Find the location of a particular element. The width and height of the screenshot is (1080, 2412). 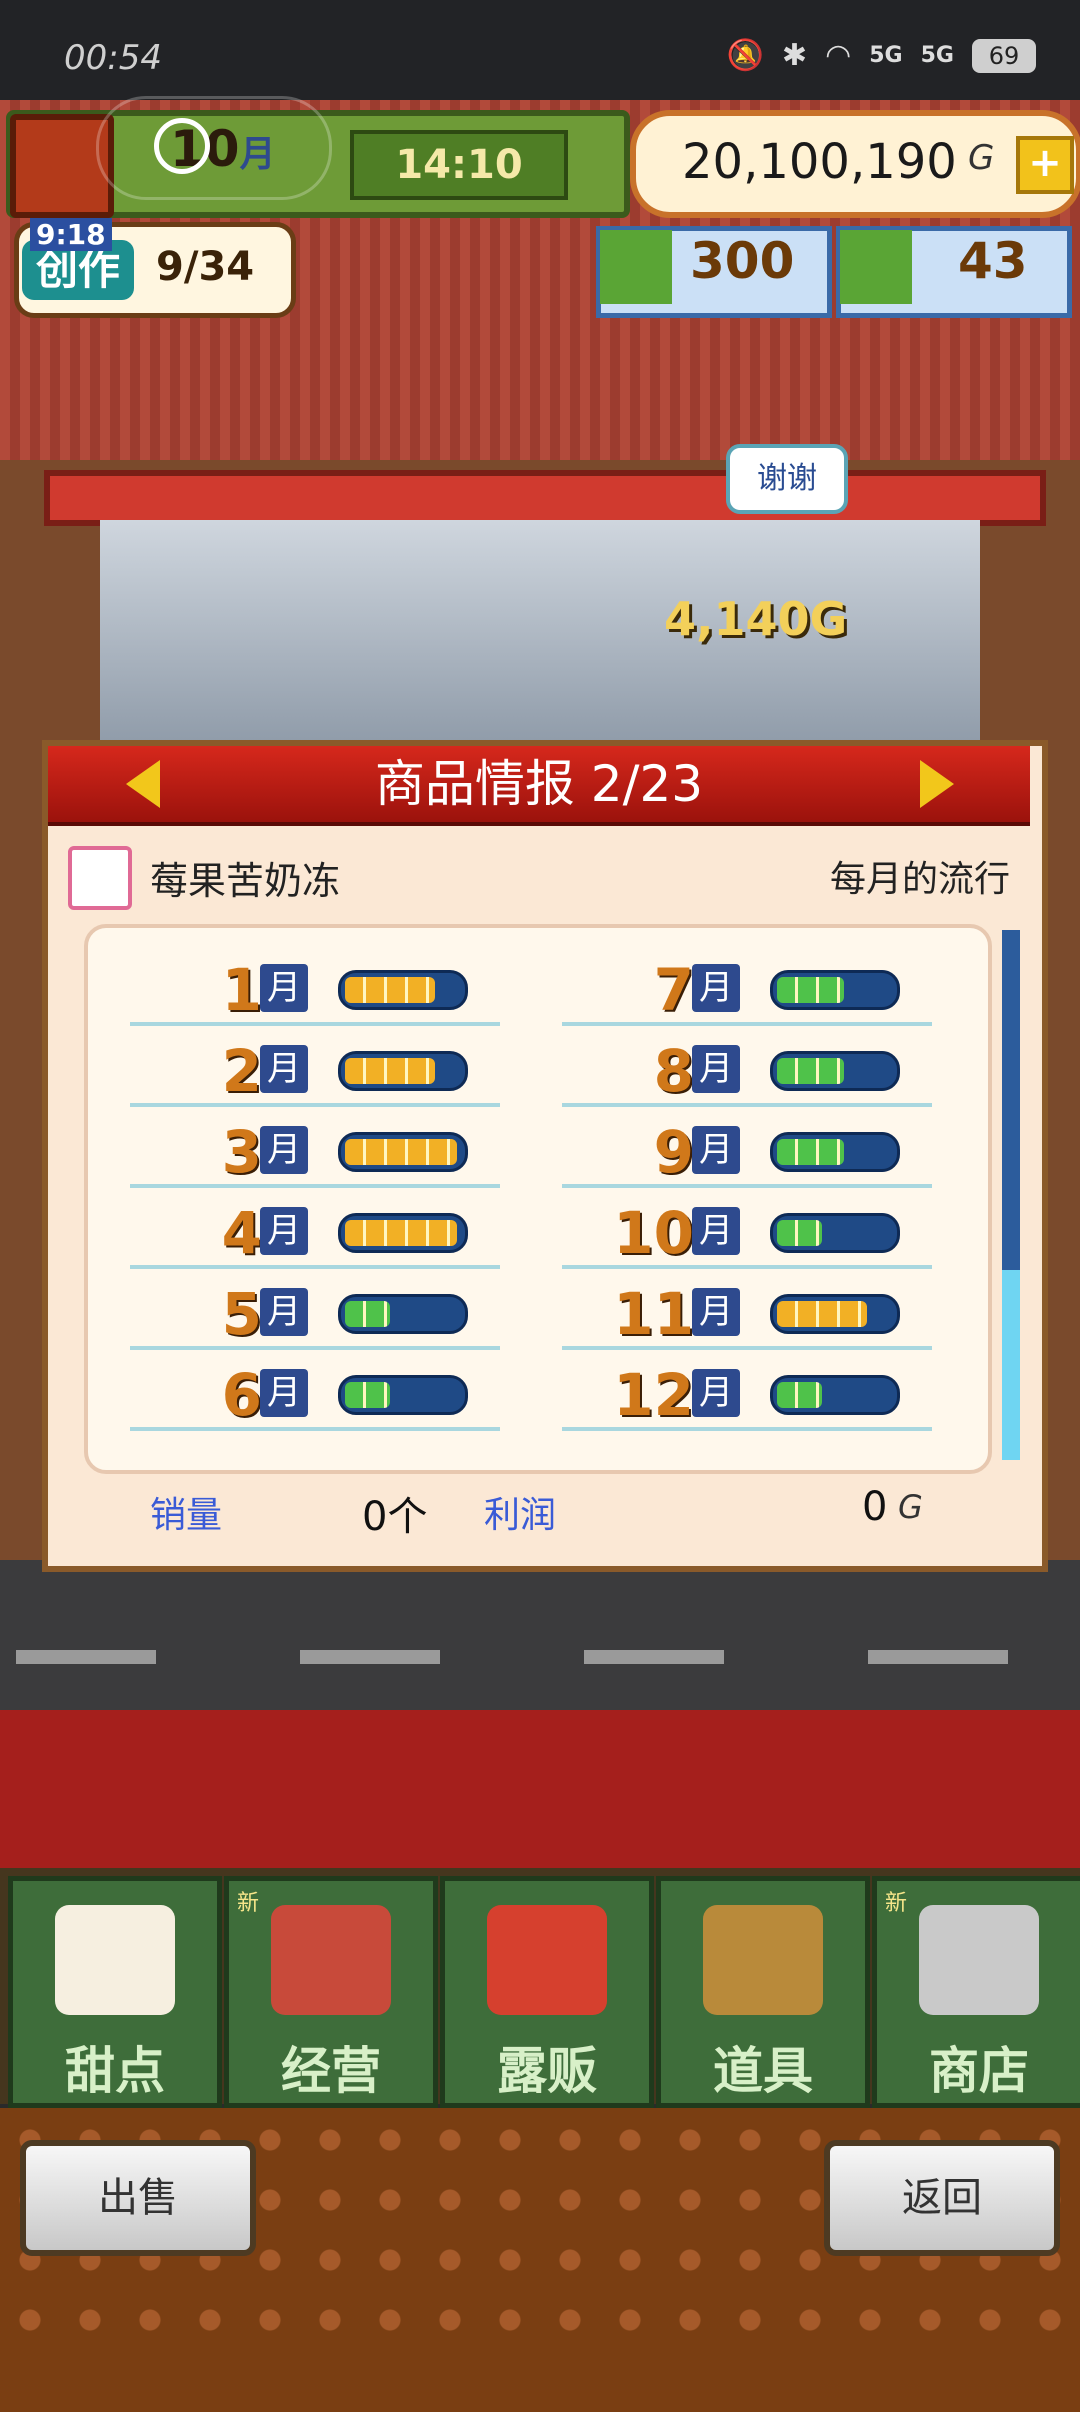

scrollbar-thumb is located at coordinates (1011, 1365).